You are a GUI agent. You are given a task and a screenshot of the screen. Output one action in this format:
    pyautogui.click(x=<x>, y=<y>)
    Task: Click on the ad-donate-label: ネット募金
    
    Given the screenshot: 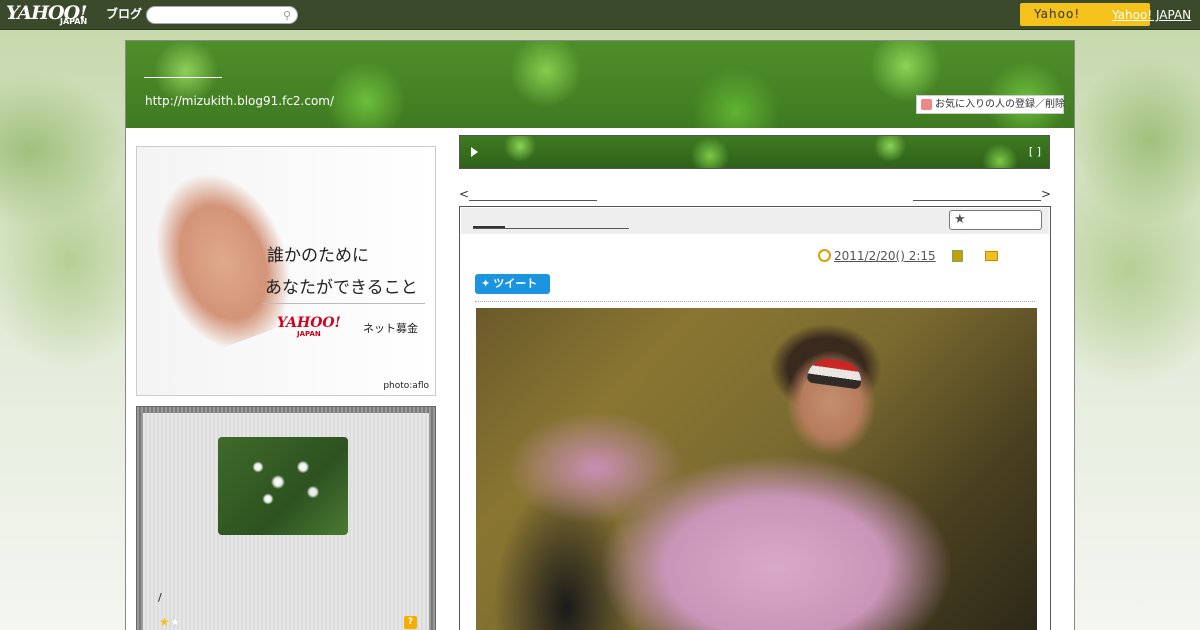 What is the action you would take?
    pyautogui.click(x=390, y=328)
    